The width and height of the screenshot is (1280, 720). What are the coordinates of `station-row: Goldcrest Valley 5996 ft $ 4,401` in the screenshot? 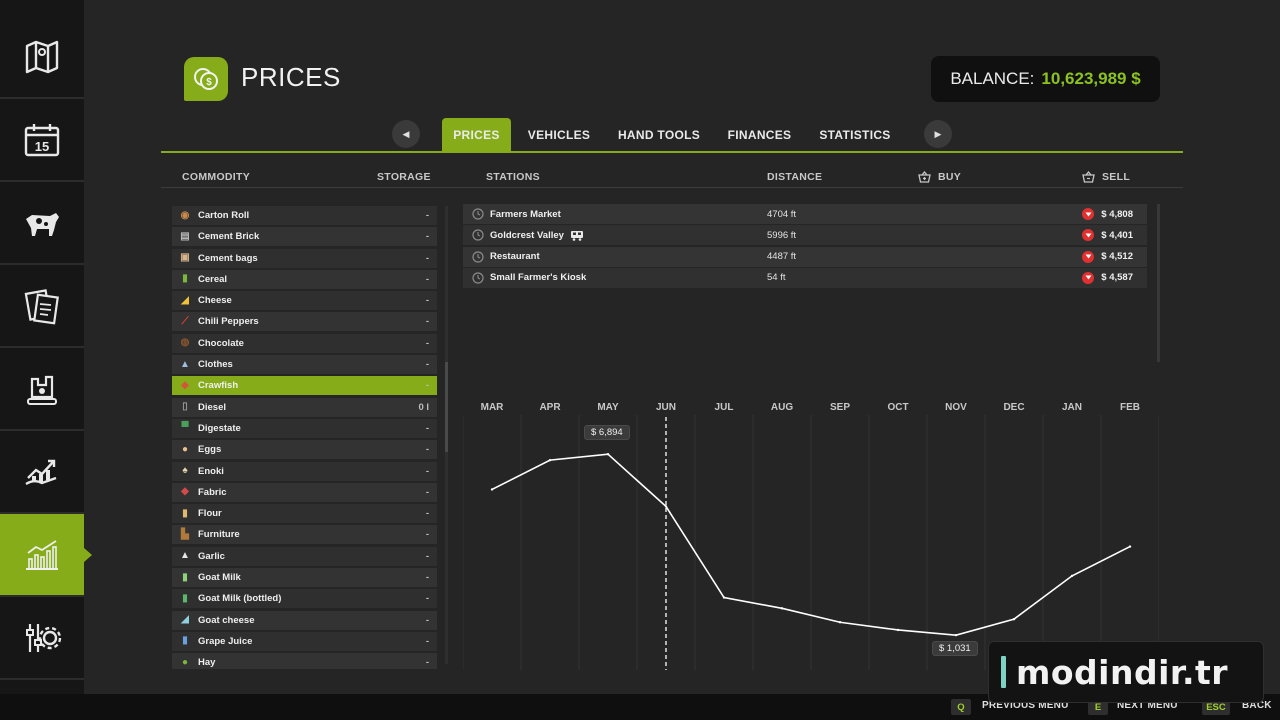 It's located at (805, 235).